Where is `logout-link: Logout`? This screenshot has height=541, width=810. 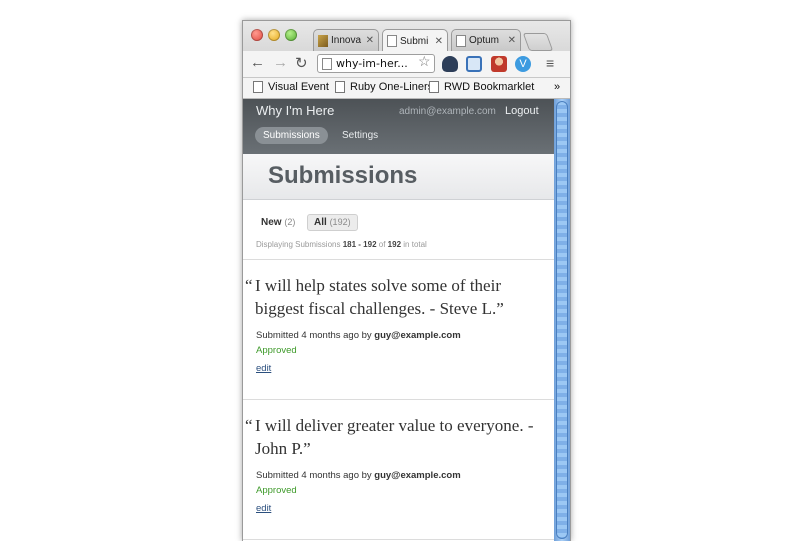 logout-link: Logout is located at coordinates (522, 111).